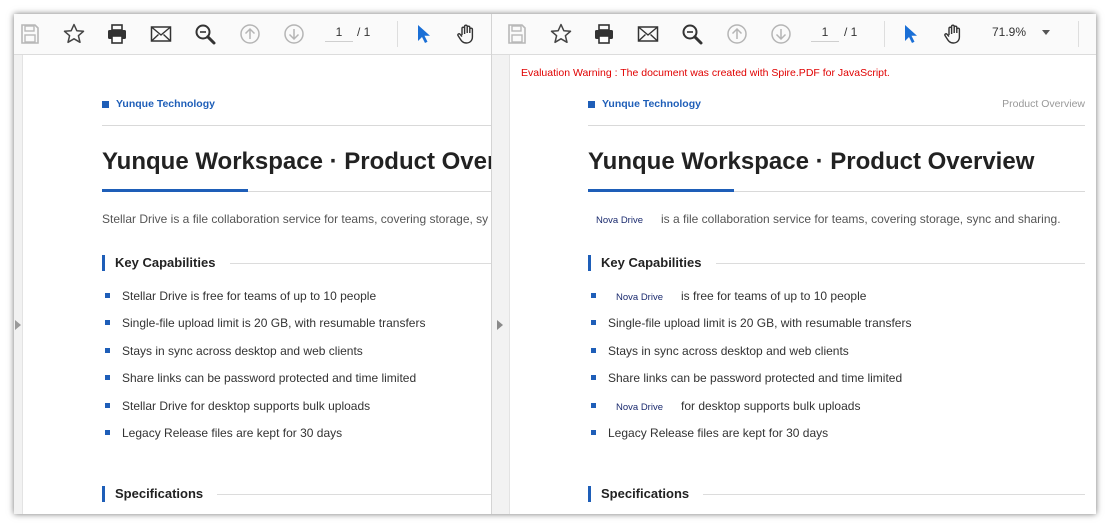 Image resolution: width=1110 pixels, height=527 pixels. I want to click on right-toolbar: 1 / 1 71.9%, so click(794, 34).